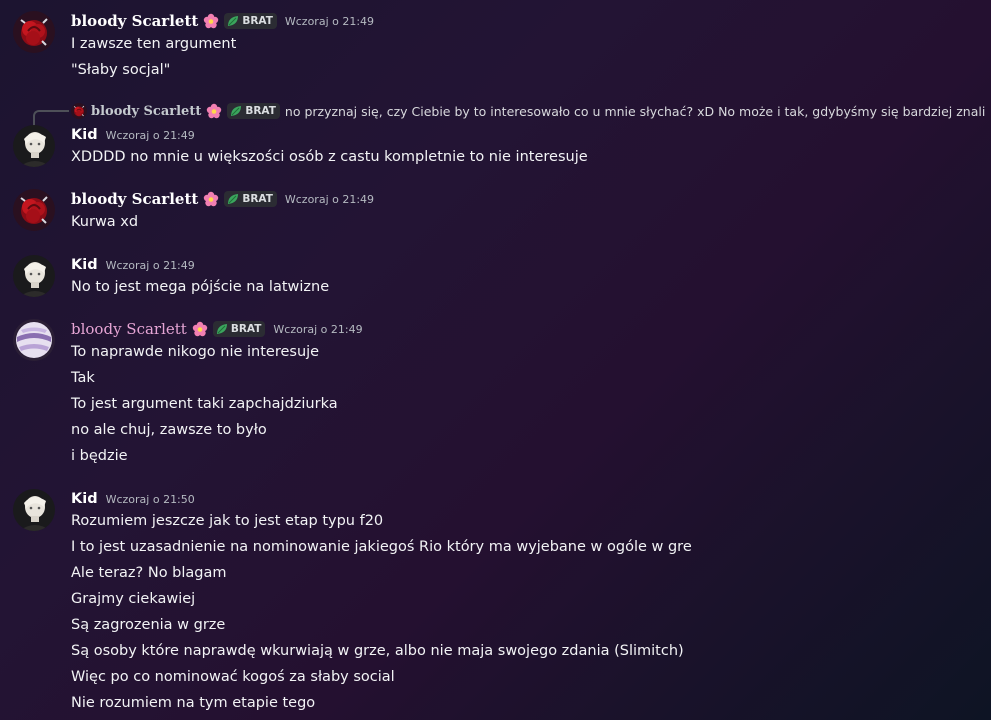  What do you see at coordinates (133, 599) in the screenshot?
I see `message-text: Grajmy ciekawiej` at bounding box center [133, 599].